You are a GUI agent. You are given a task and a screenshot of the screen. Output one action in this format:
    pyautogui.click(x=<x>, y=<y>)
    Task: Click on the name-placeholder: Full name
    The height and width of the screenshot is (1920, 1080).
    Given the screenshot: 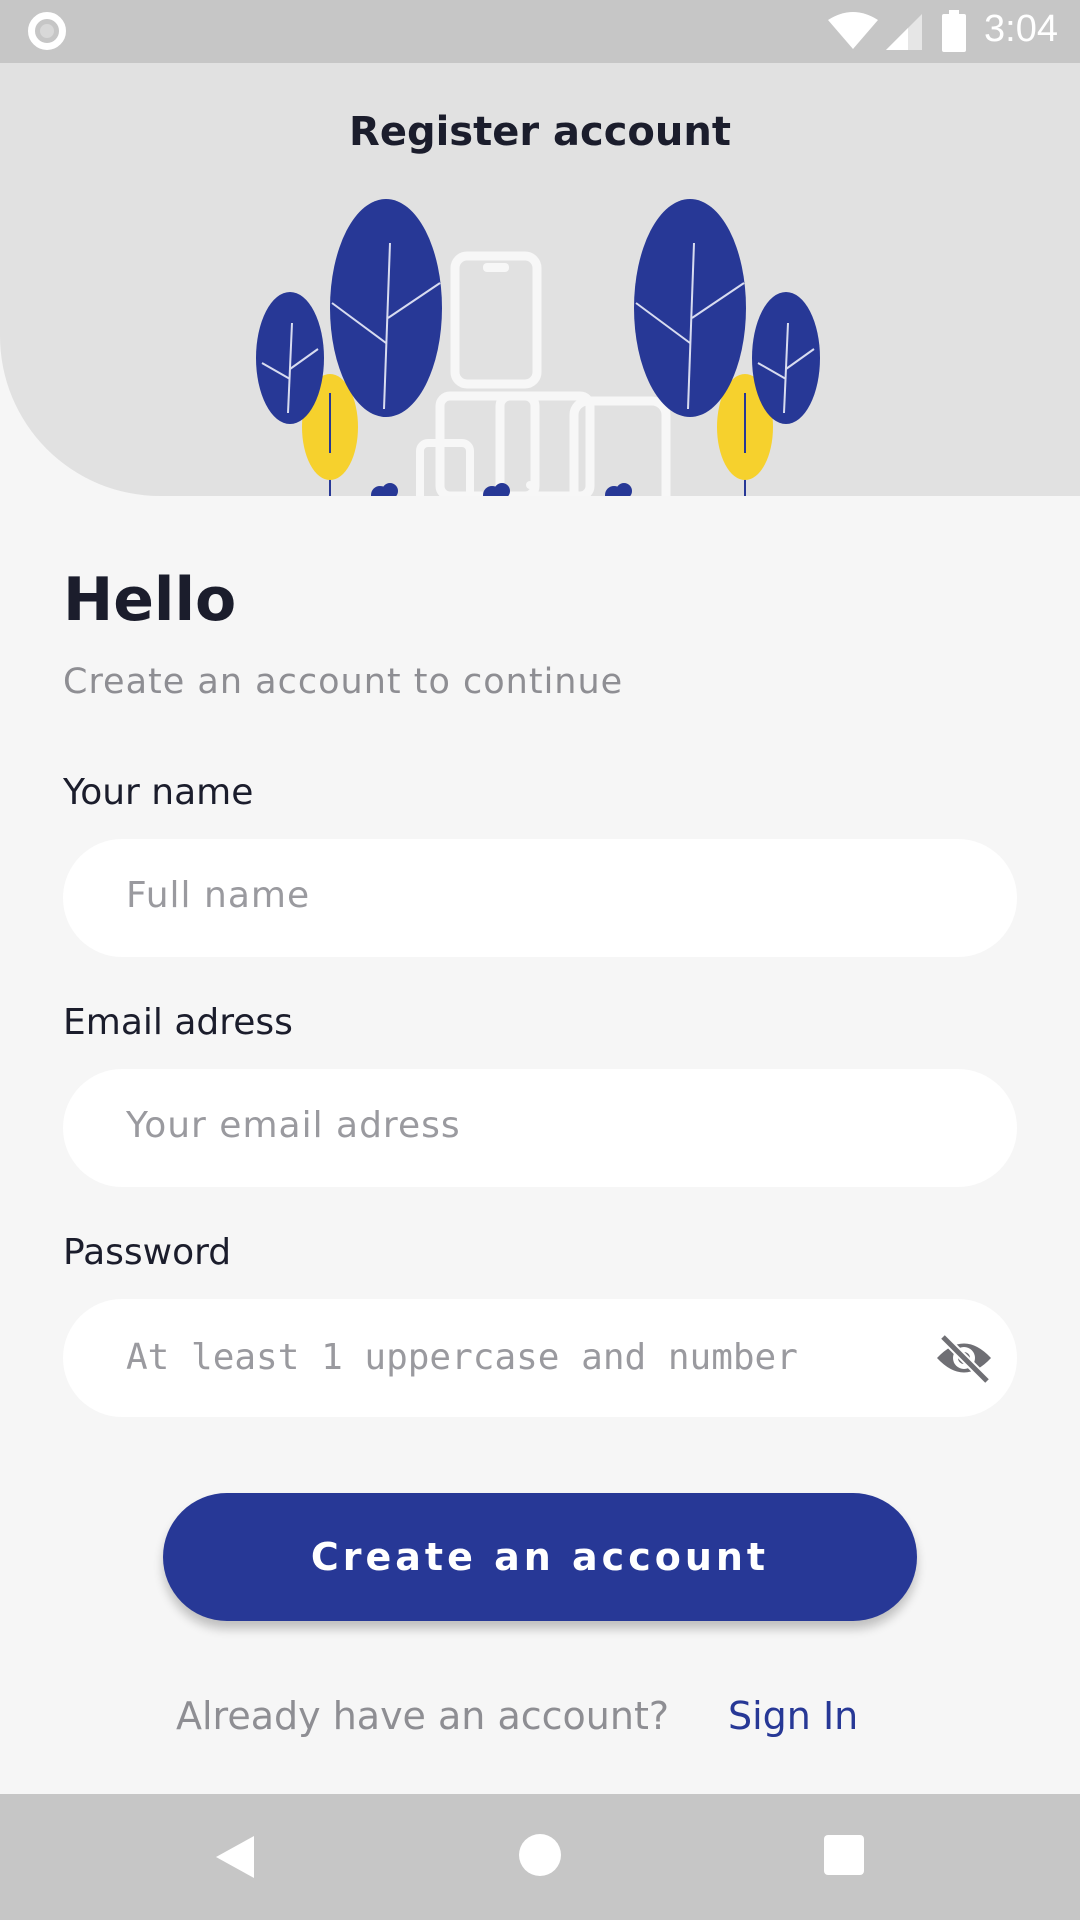 What is the action you would take?
    pyautogui.click(x=218, y=895)
    